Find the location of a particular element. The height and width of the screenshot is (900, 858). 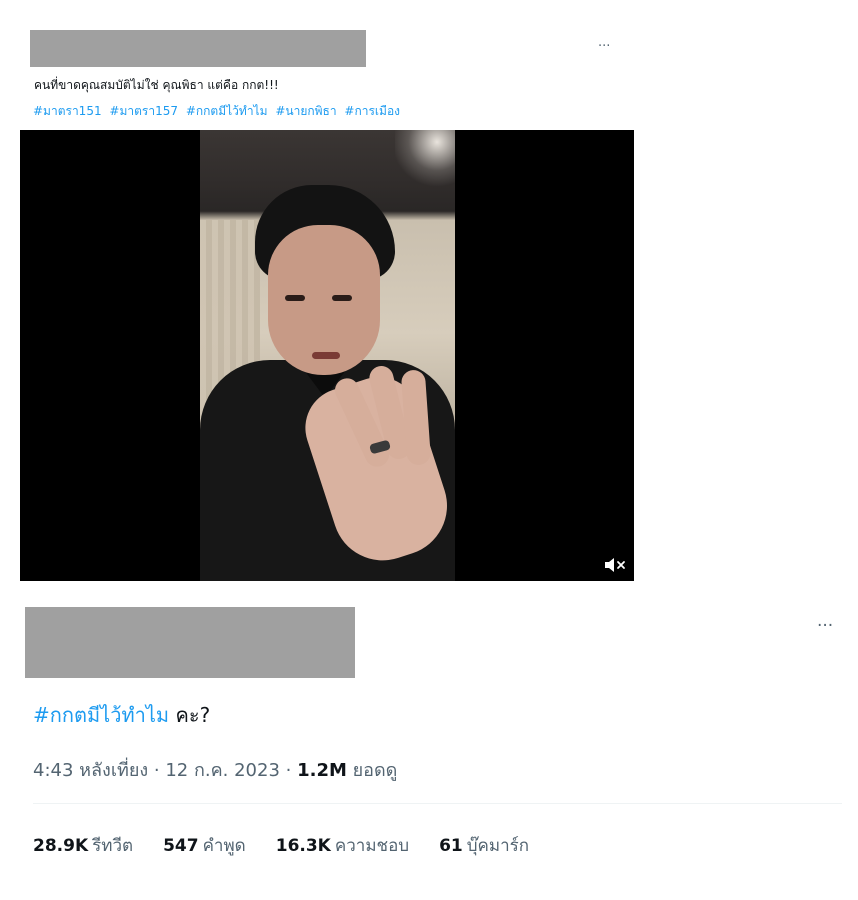

view-label: ยอดดู is located at coordinates (372, 770).